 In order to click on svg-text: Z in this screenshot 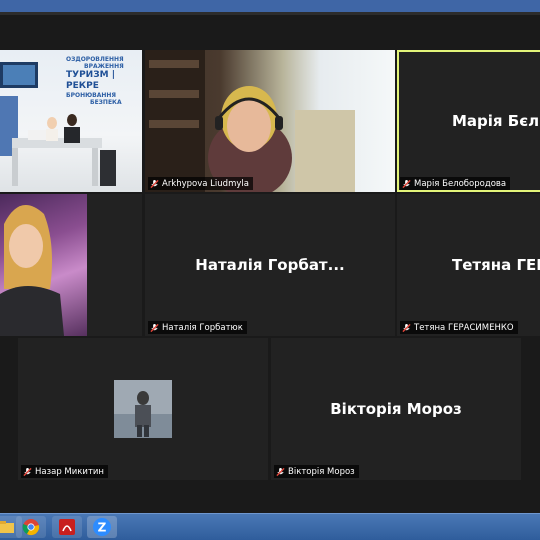, I will do `click(102, 528)`.